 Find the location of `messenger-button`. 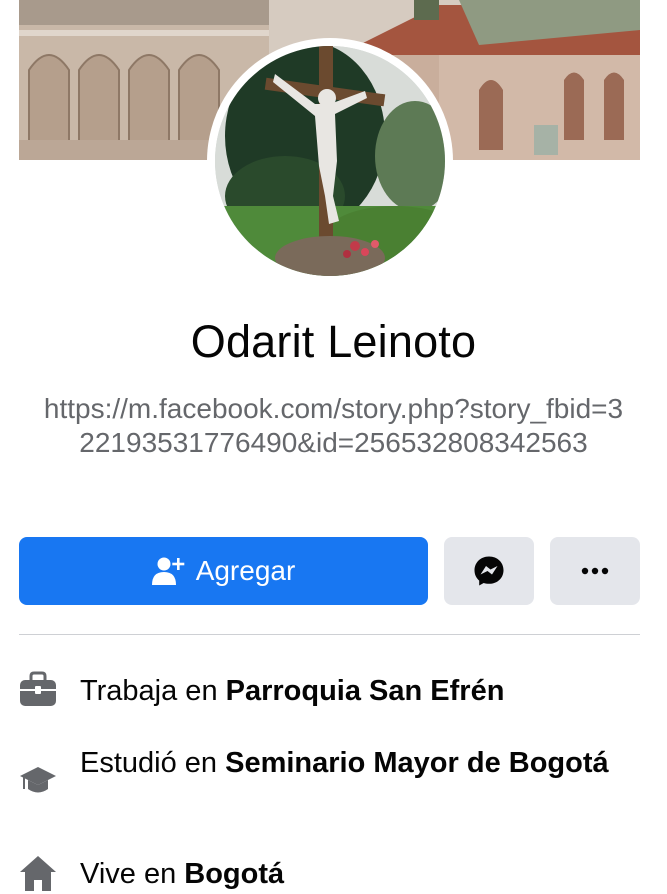

messenger-button is located at coordinates (489, 571).